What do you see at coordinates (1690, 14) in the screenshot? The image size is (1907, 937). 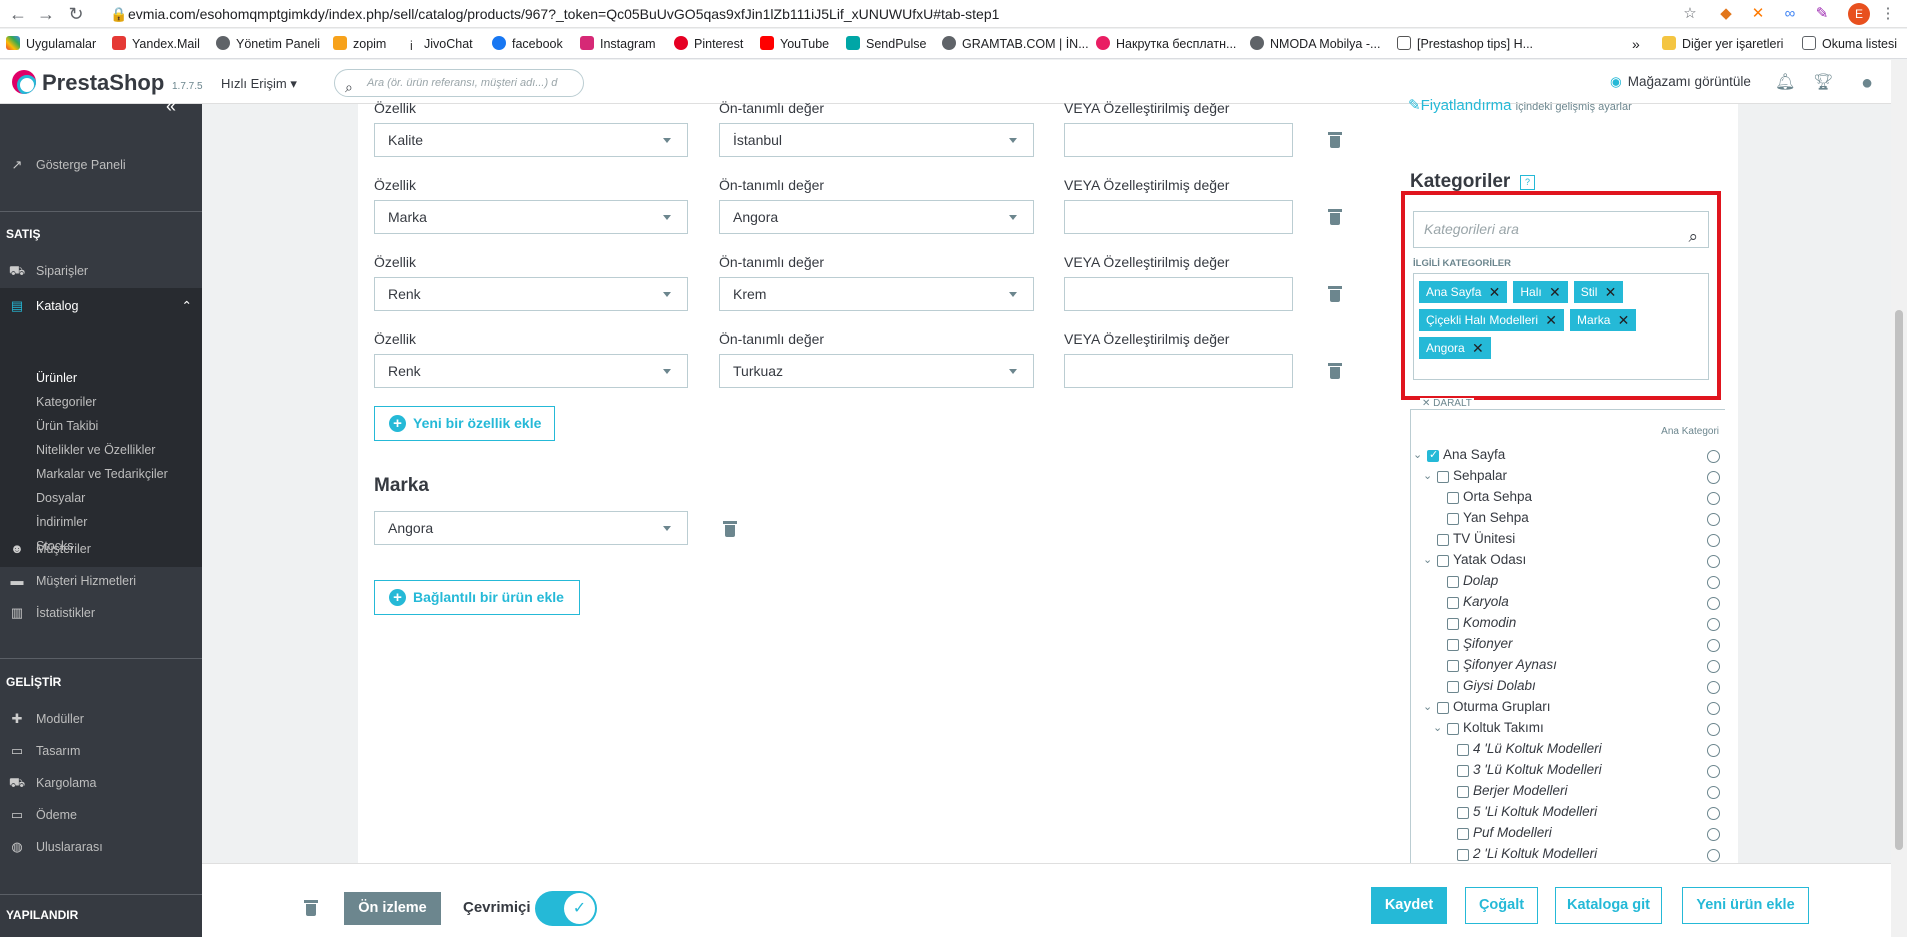 I see `star-icon: ☆` at bounding box center [1690, 14].